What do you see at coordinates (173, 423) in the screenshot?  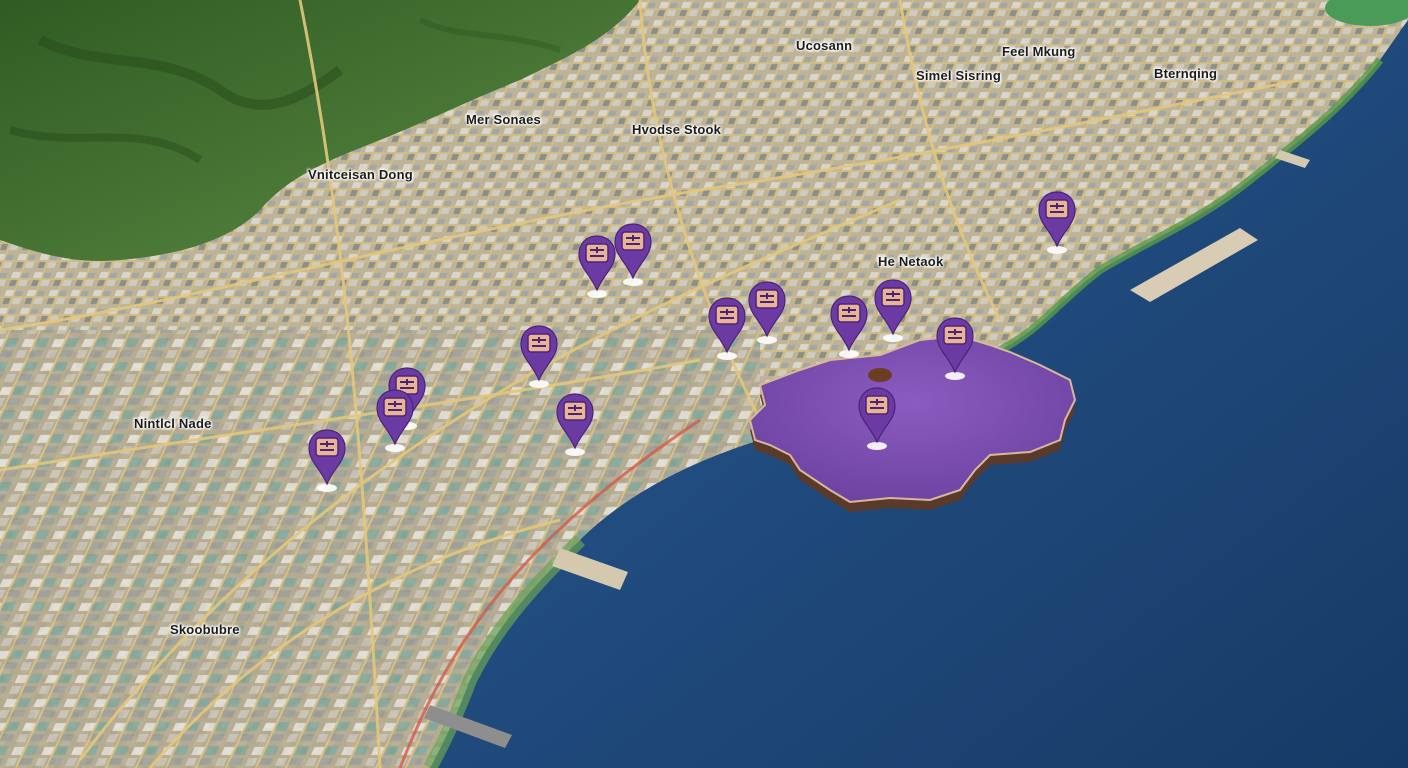 I see `place-label-ninticl-nade: Nintlcl Nade` at bounding box center [173, 423].